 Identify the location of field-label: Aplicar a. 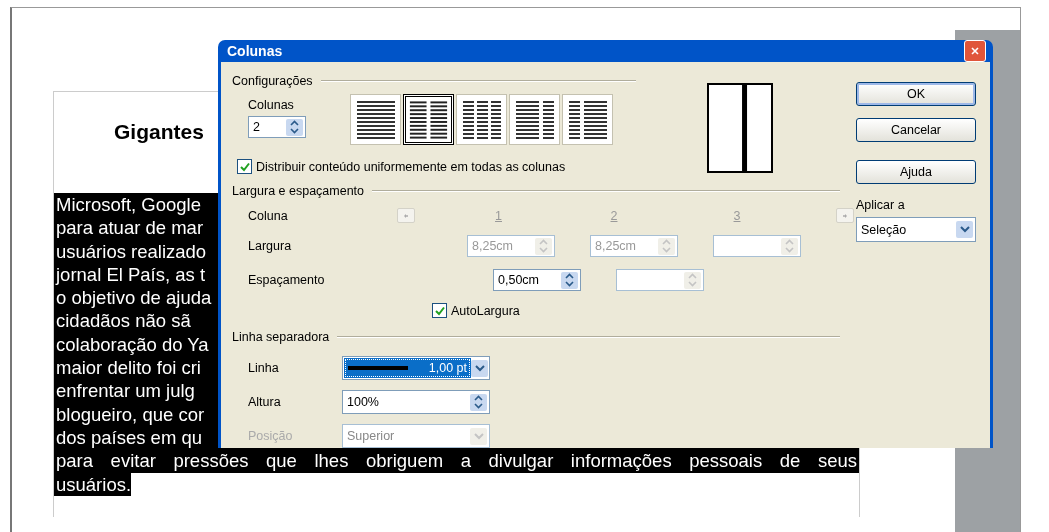
(880, 205).